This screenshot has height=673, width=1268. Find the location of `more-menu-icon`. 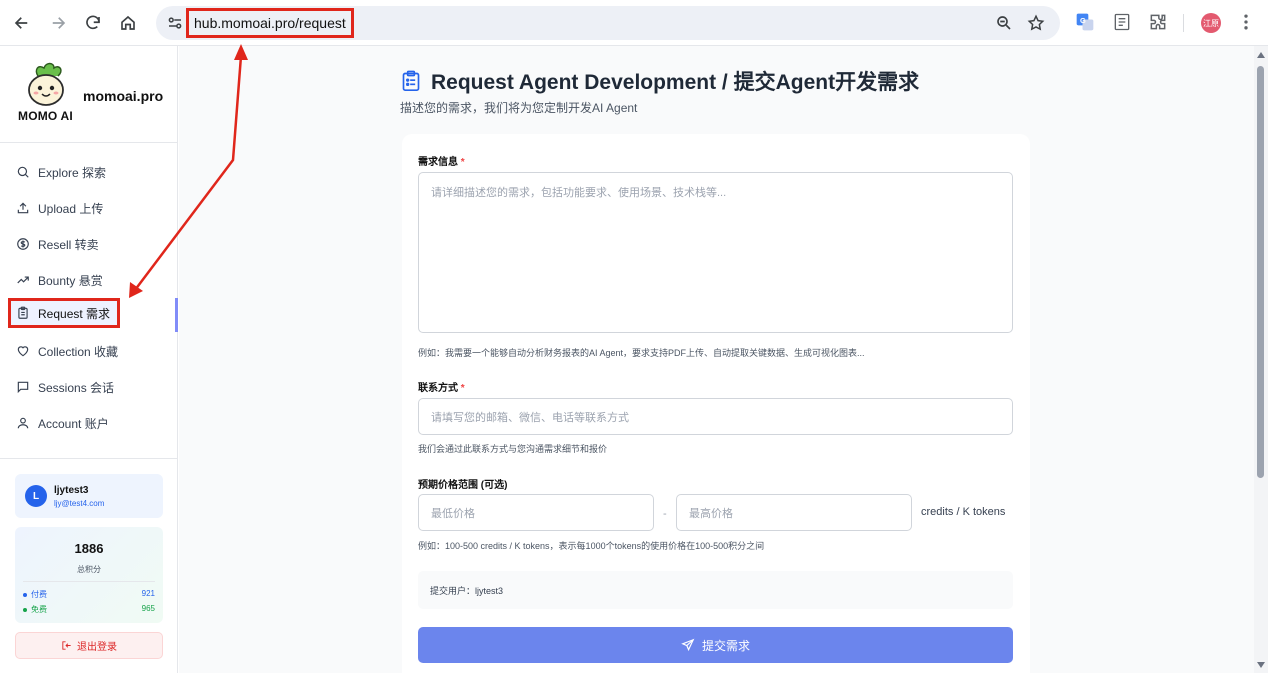

more-menu-icon is located at coordinates (1246, 22).